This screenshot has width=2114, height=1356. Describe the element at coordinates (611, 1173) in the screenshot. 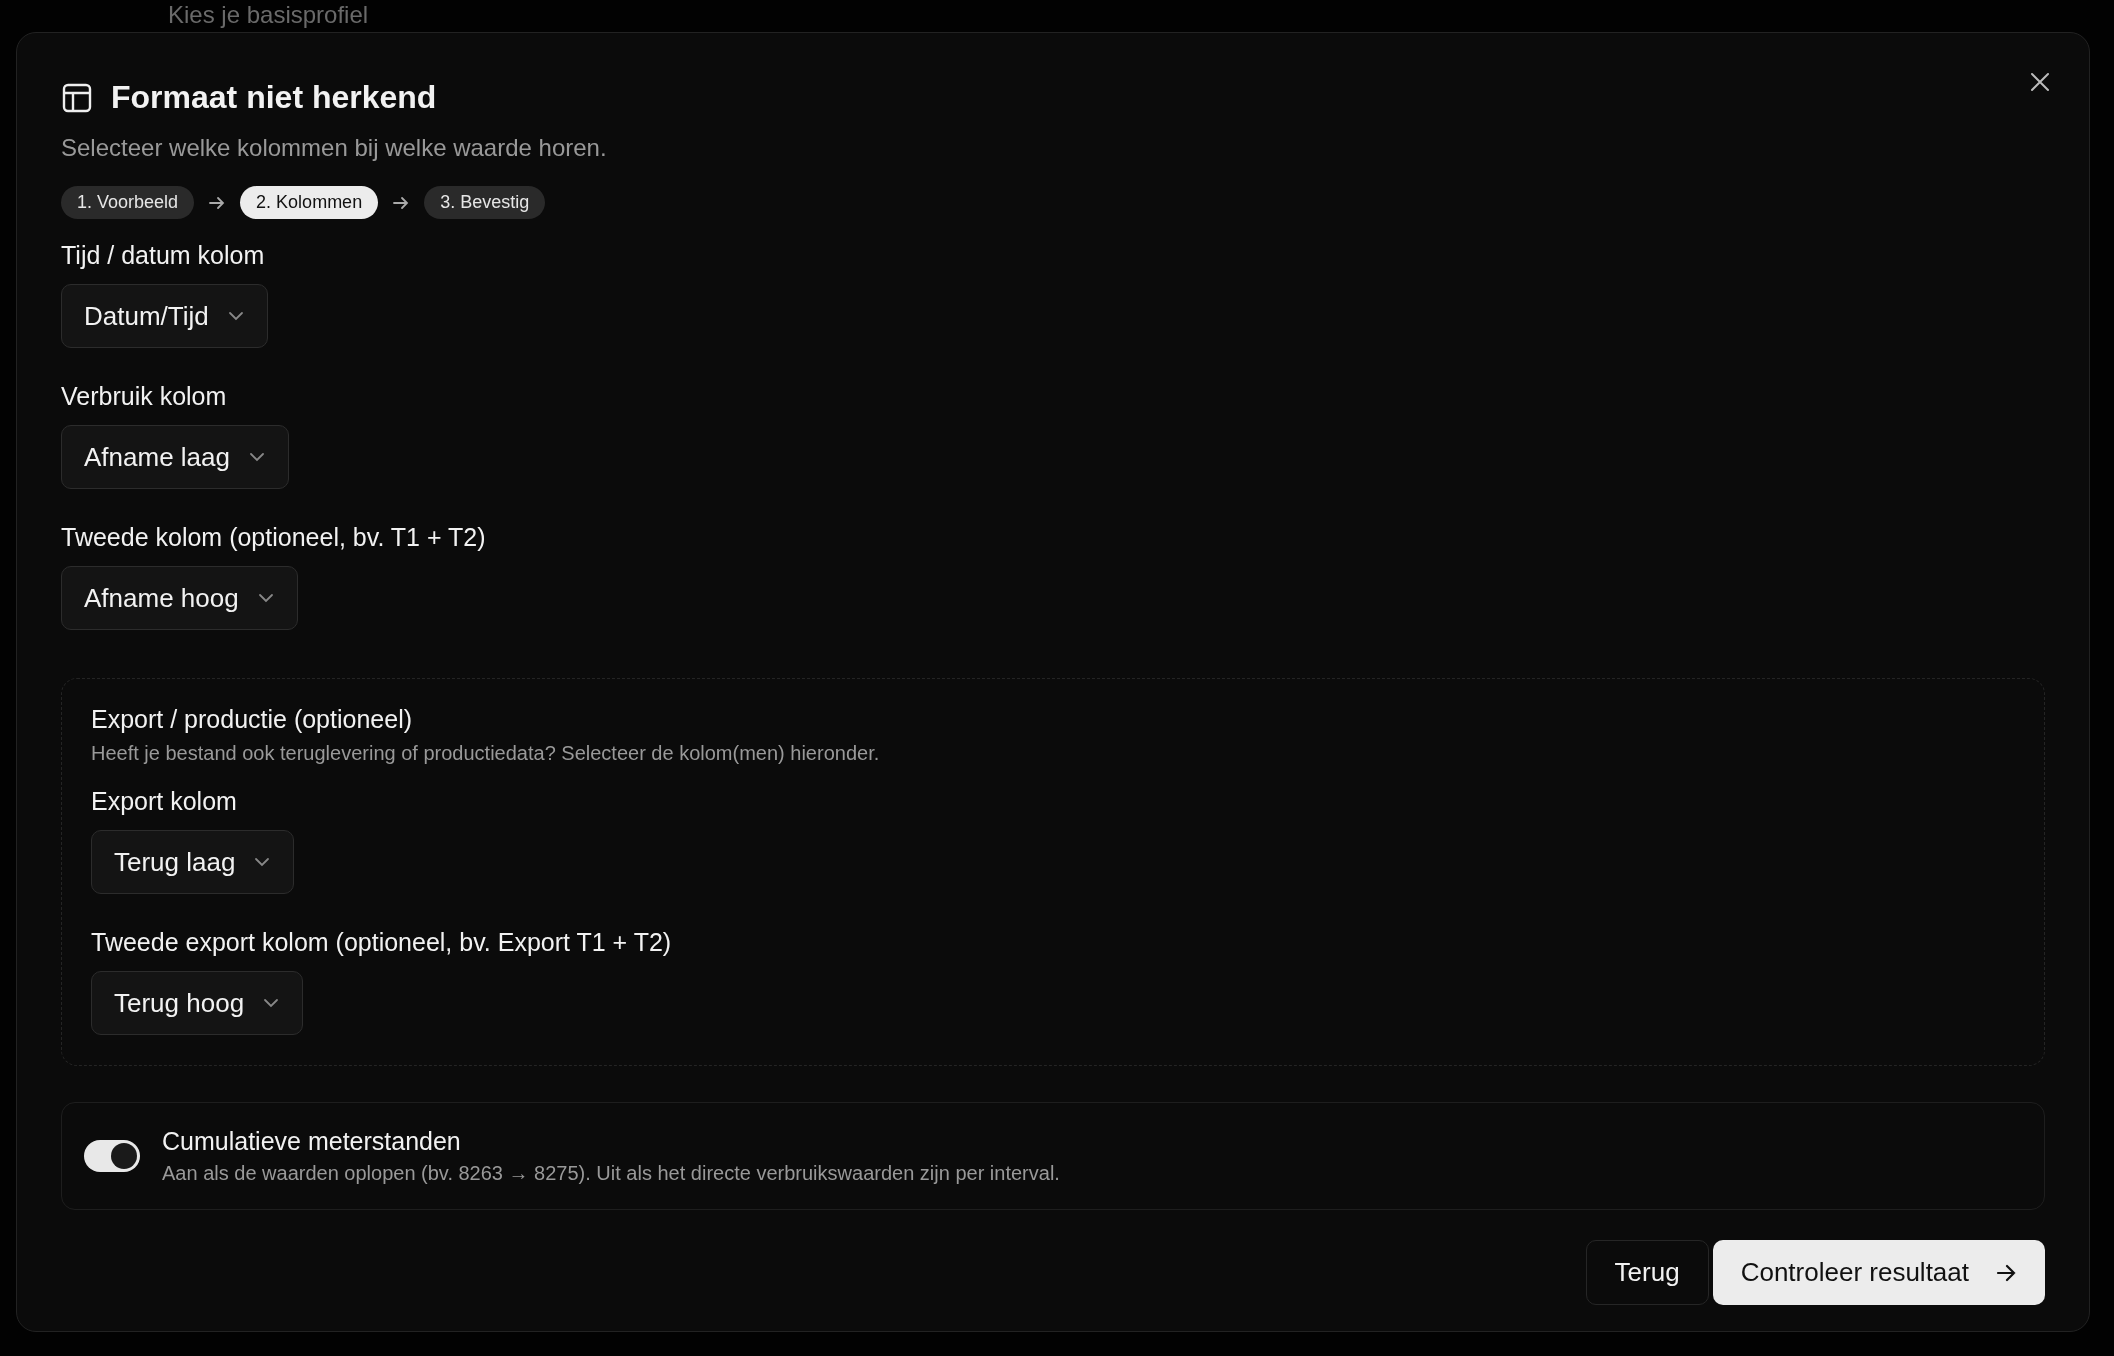

I see `toggle-description: Aan als de waarden oplopen (bv. 8263 → 8275). Uit als het directe verbruikswaarden zijn per interval.` at that location.